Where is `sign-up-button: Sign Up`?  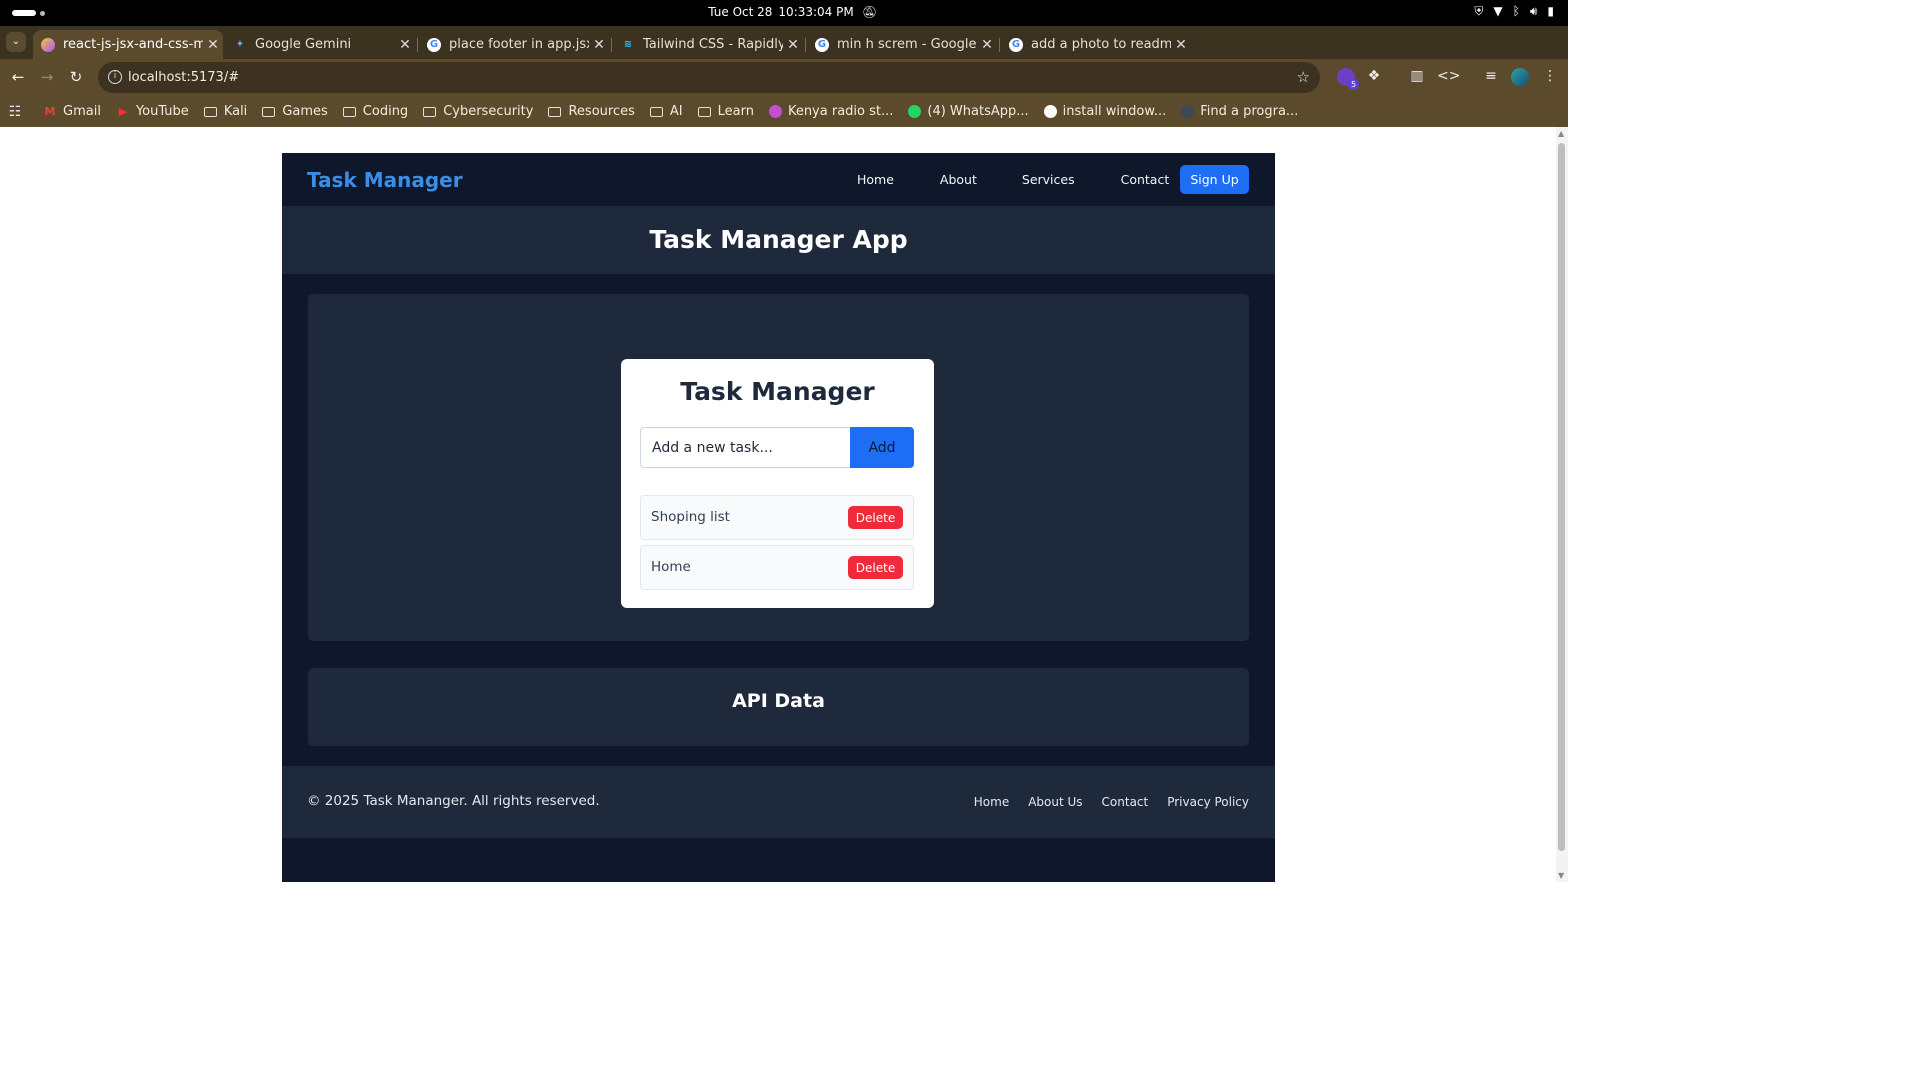
sign-up-button: Sign Up is located at coordinates (1214, 179).